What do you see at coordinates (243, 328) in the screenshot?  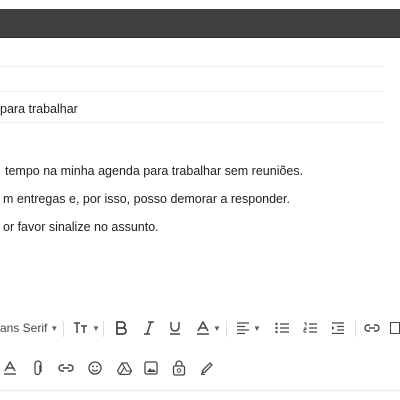 I see `align-icon` at bounding box center [243, 328].